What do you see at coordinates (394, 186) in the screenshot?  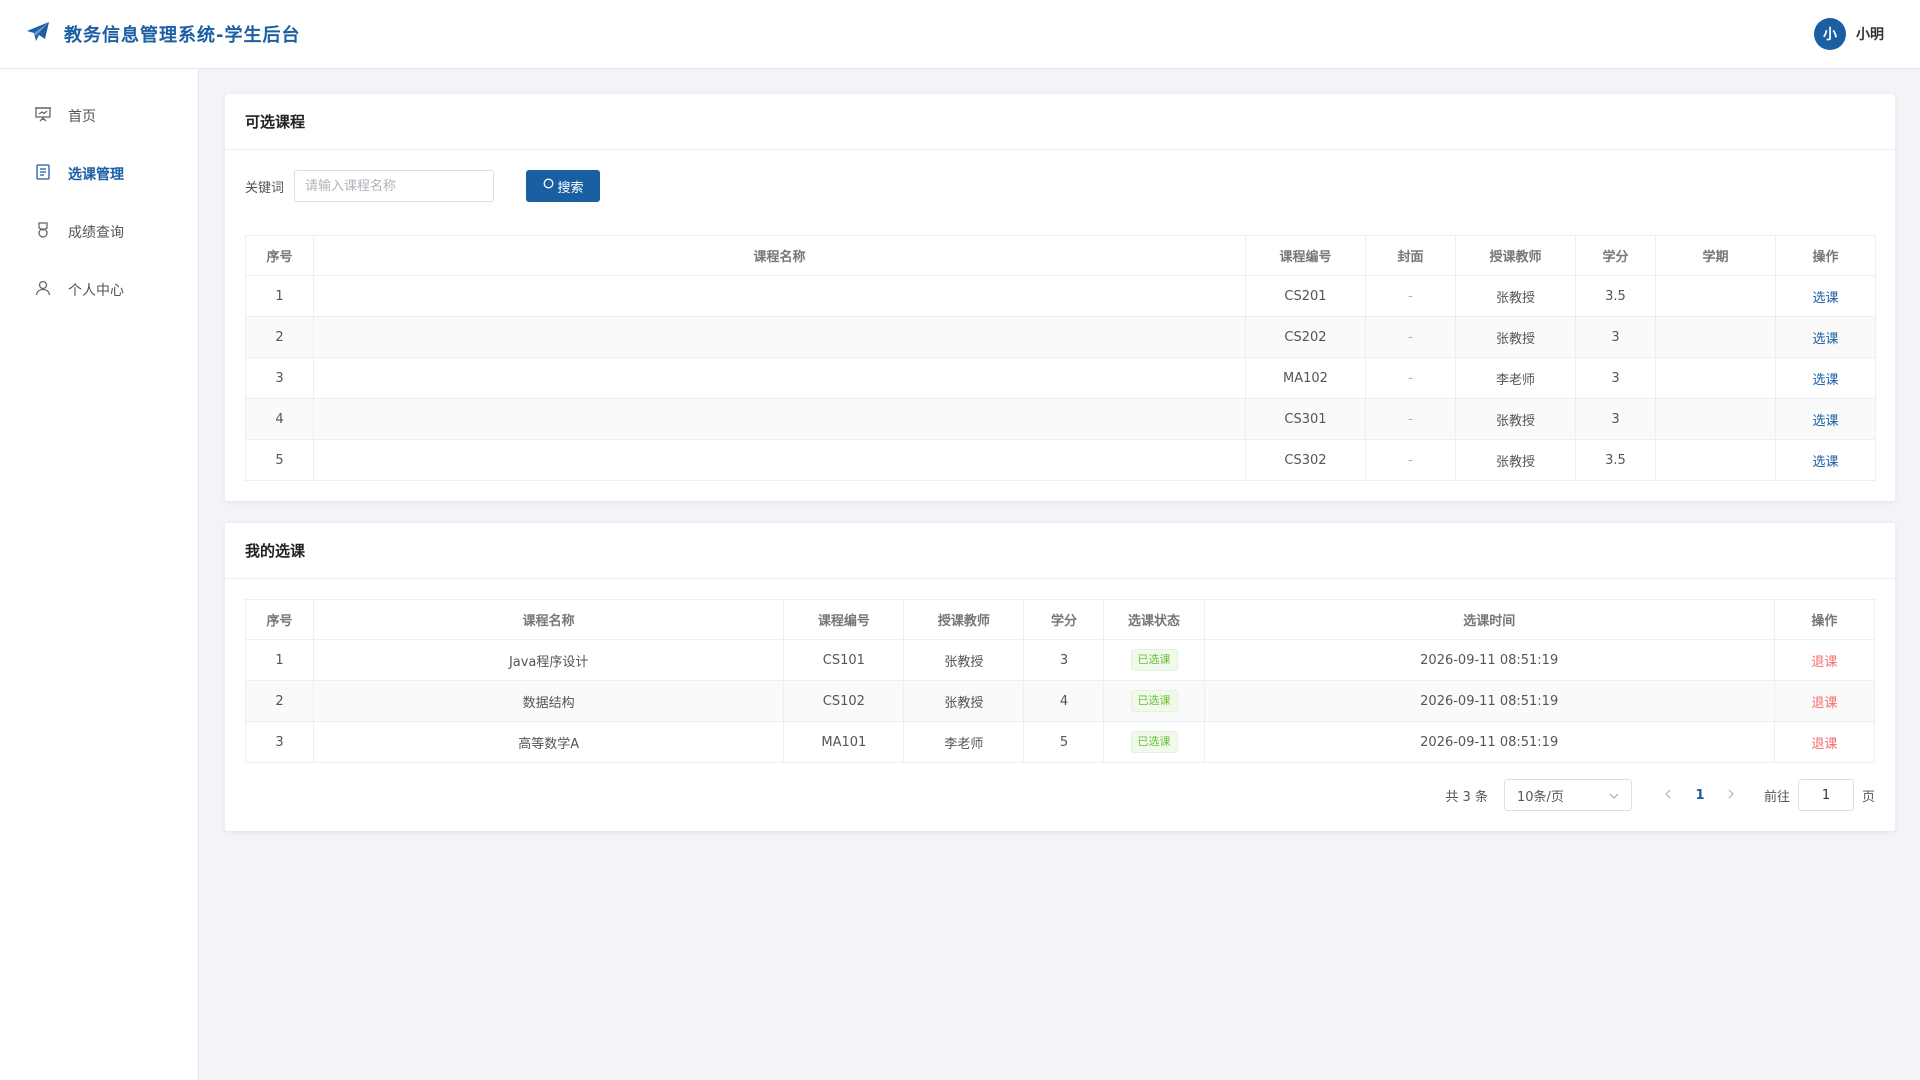 I see `search-input` at bounding box center [394, 186].